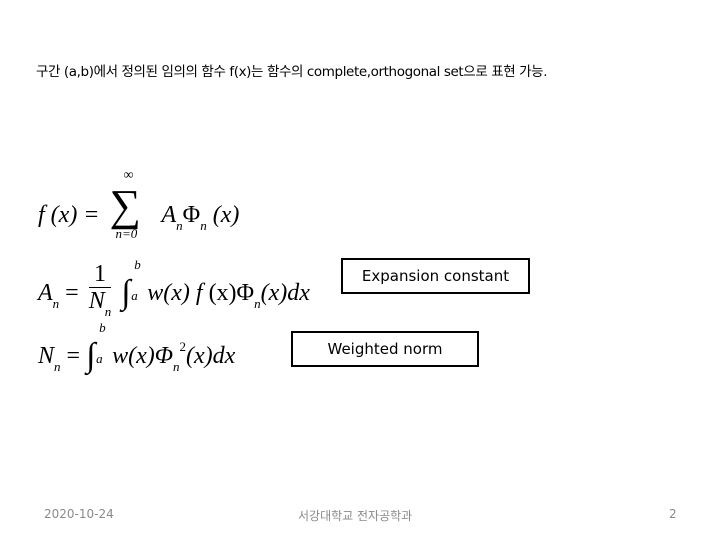 The height and width of the screenshot is (540, 720). Describe the element at coordinates (79, 514) in the screenshot. I see `footer-date: 2020-10-24` at that location.